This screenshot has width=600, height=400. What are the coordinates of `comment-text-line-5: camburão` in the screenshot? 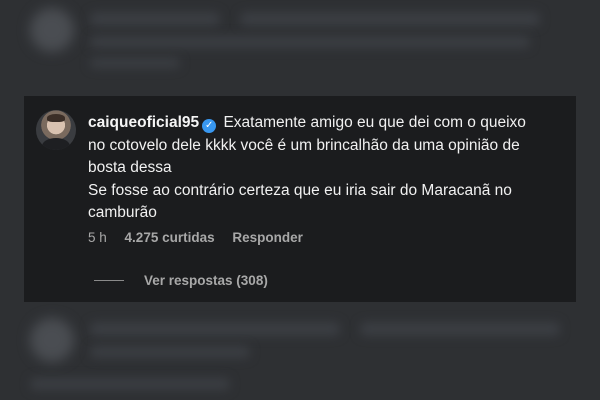 It's located at (122, 212).